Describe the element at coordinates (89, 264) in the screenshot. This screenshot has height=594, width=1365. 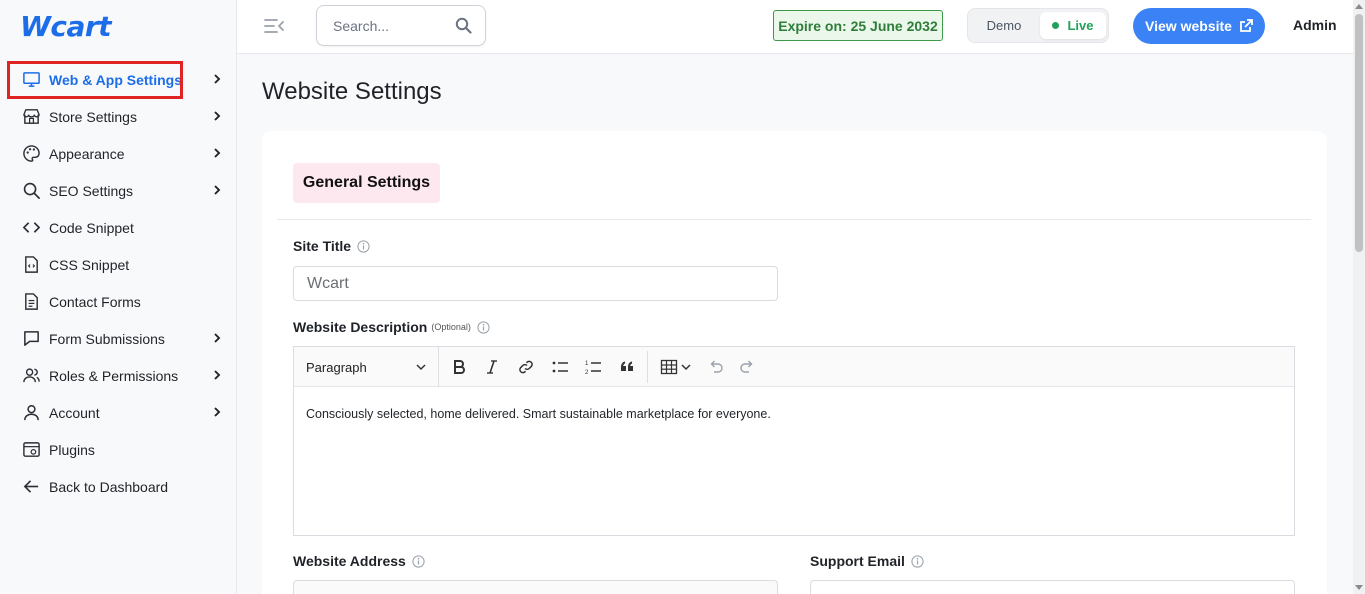
I see `sidebar-item-label: CSS Snippet` at that location.